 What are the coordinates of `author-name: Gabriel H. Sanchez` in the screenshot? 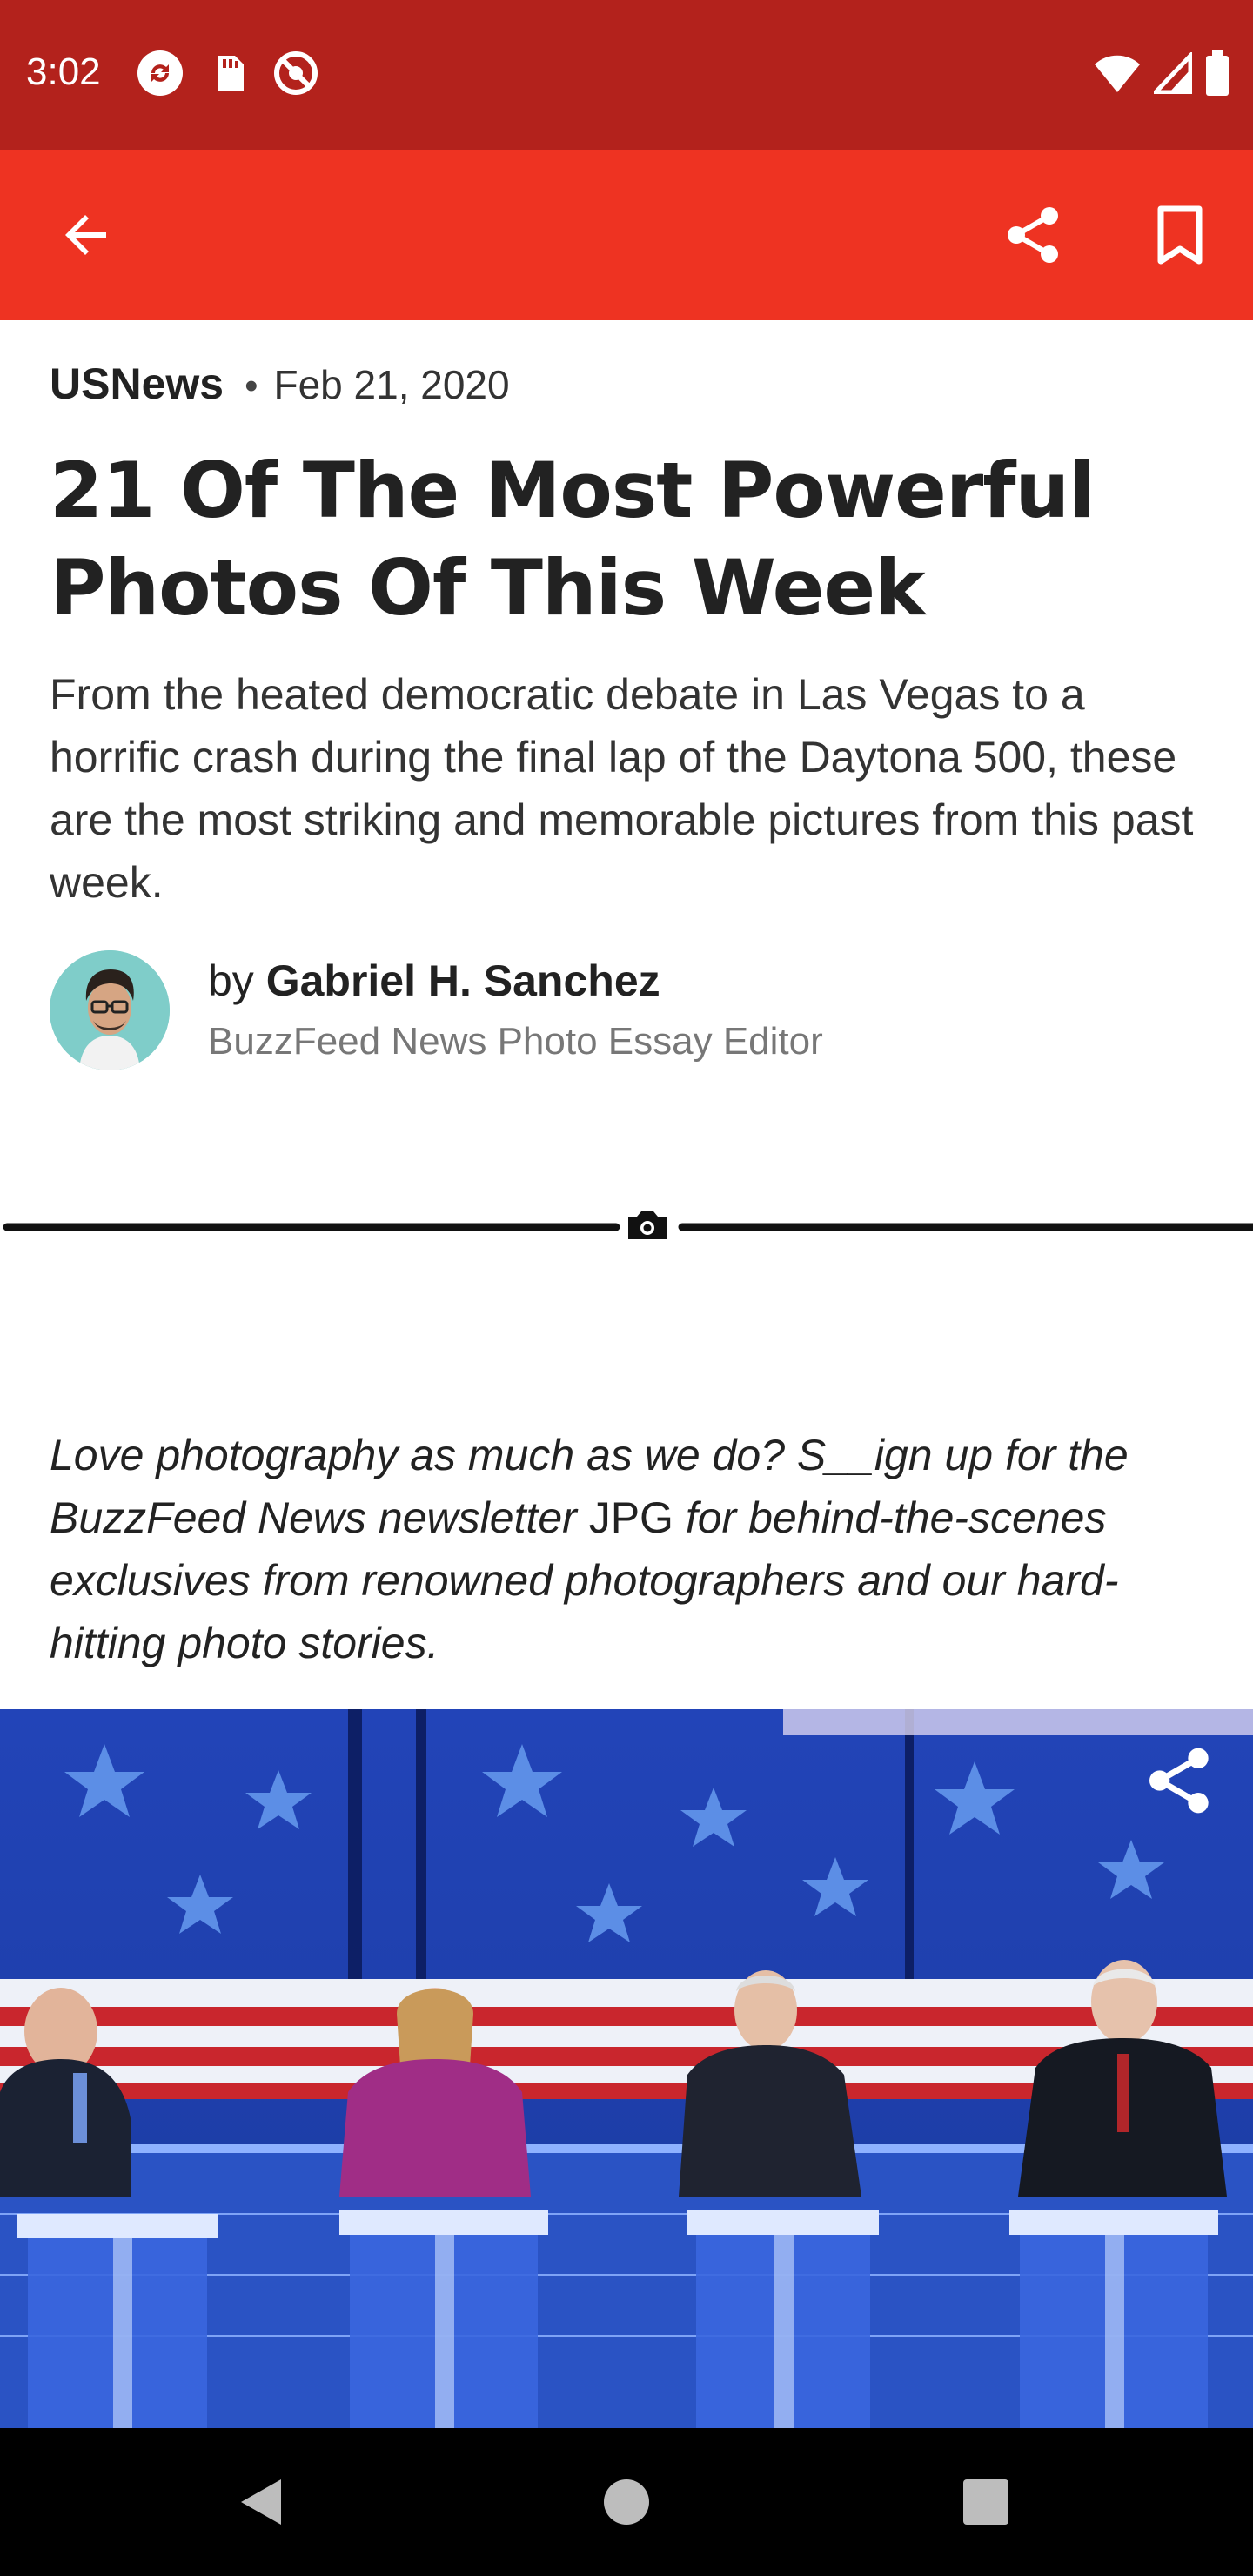 It's located at (463, 980).